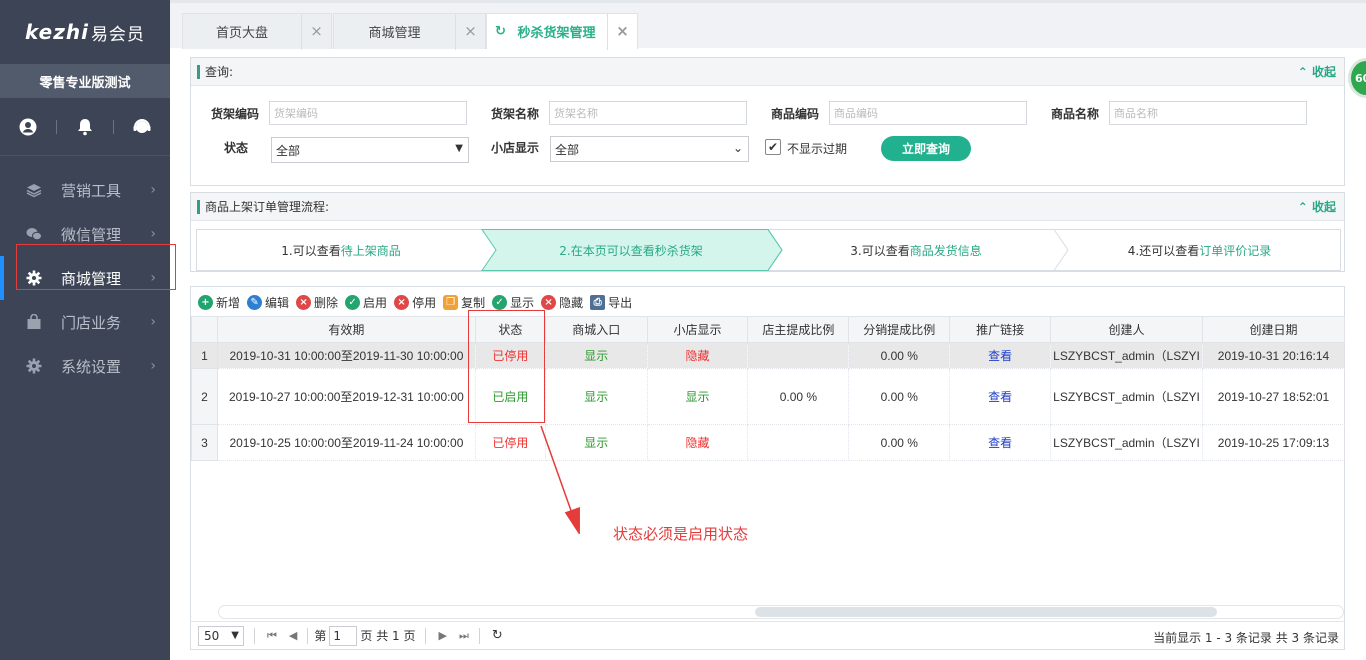 This screenshot has width=1366, height=660. I want to click on copy-button: ❐ 复制, so click(464, 302).